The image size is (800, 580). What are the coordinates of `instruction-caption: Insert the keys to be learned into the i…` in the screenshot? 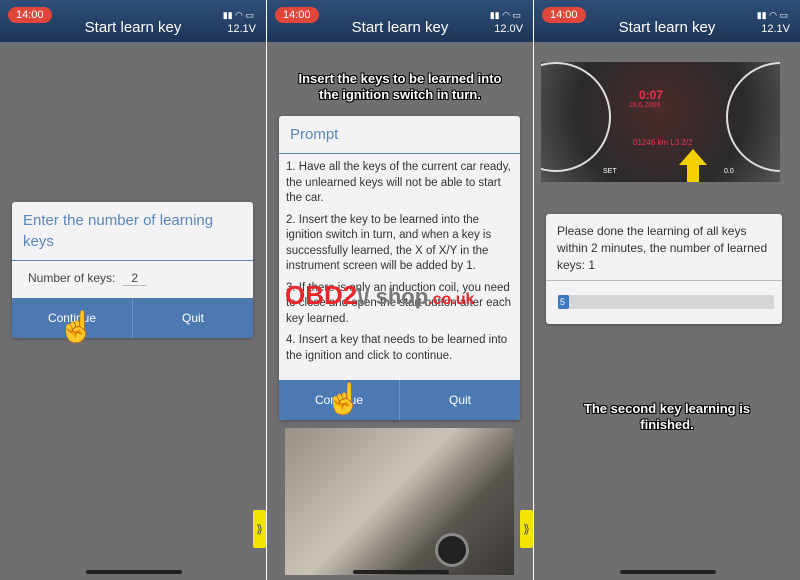 It's located at (400, 86).